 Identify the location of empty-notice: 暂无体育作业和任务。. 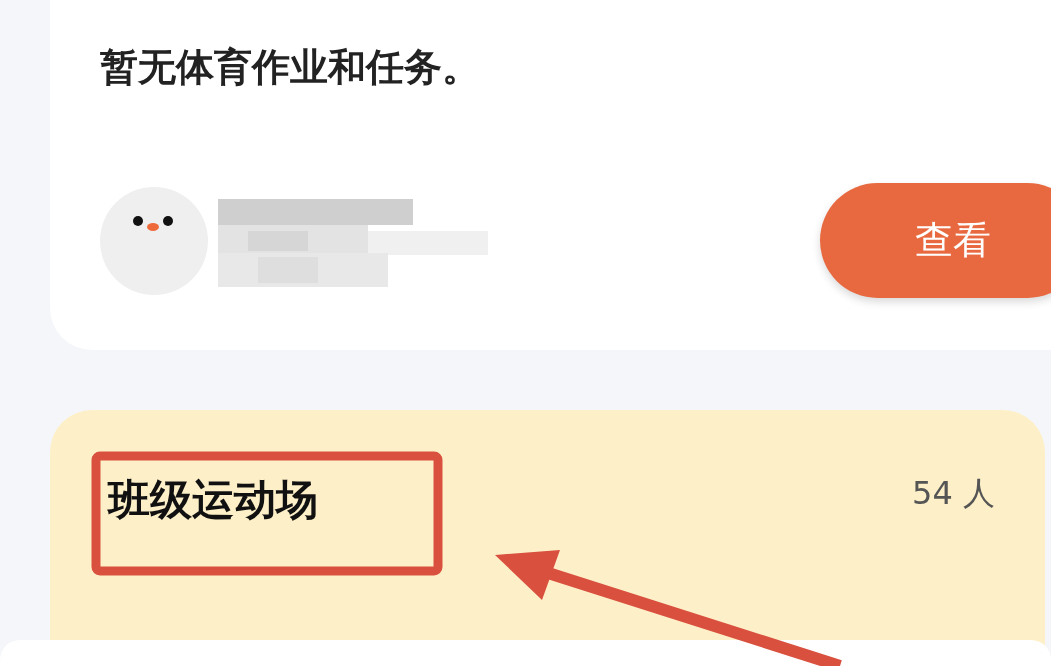
(290, 67).